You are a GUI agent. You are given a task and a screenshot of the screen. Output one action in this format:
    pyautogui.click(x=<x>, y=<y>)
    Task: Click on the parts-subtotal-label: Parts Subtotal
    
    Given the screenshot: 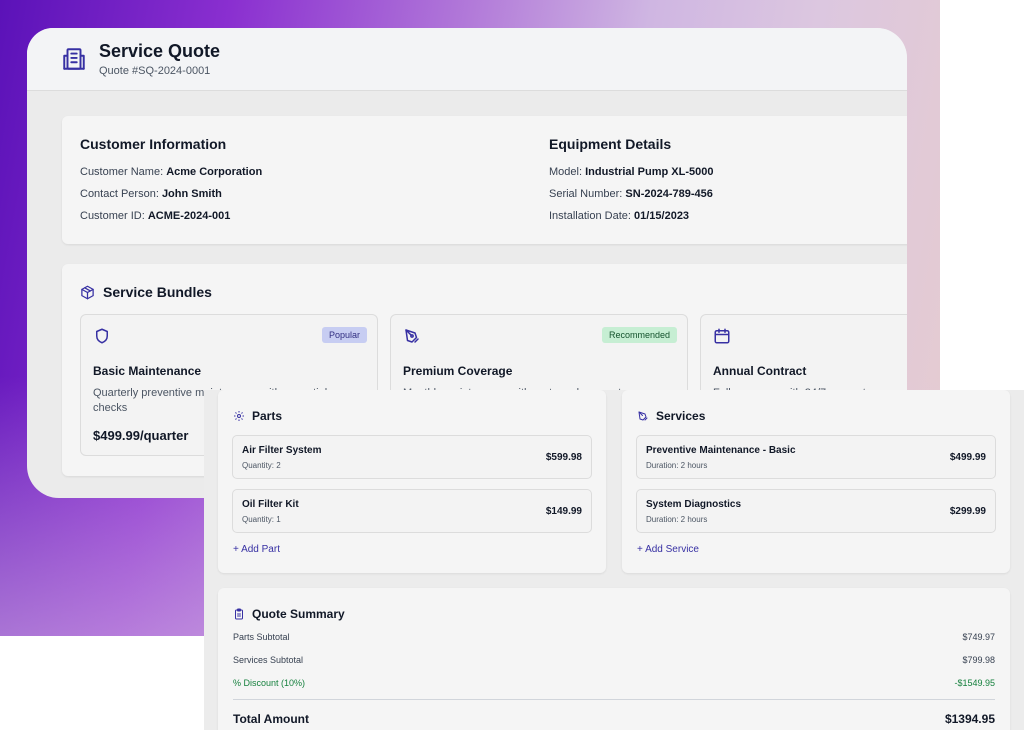 What is the action you would take?
    pyautogui.click(x=261, y=637)
    